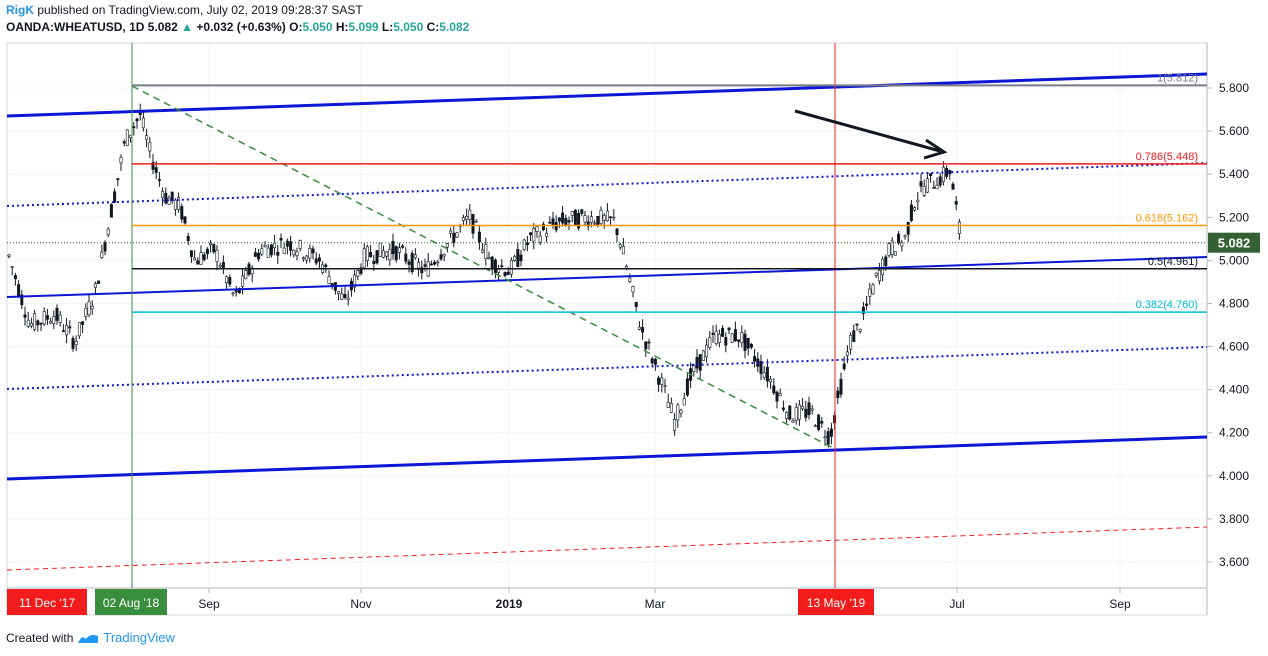 The width and height of the screenshot is (1268, 656). Describe the element at coordinates (1167, 218) in the screenshot. I see `fib-level-label: 0.618(5.162)` at that location.